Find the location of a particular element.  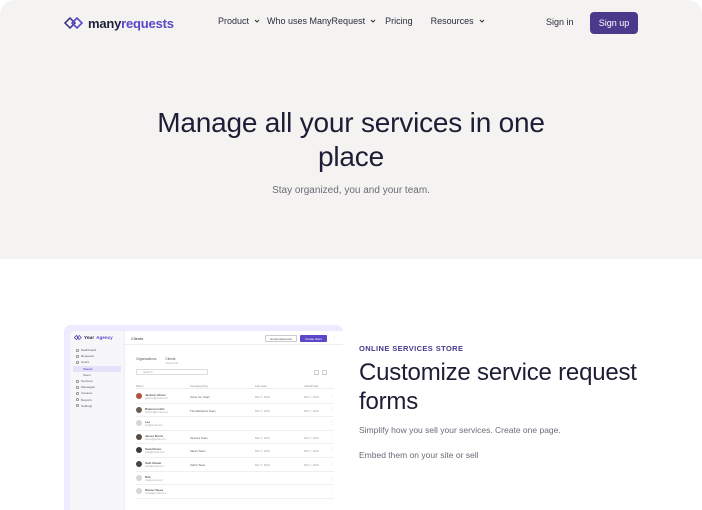

cell-email: jackson@email.com is located at coordinates (157, 398).